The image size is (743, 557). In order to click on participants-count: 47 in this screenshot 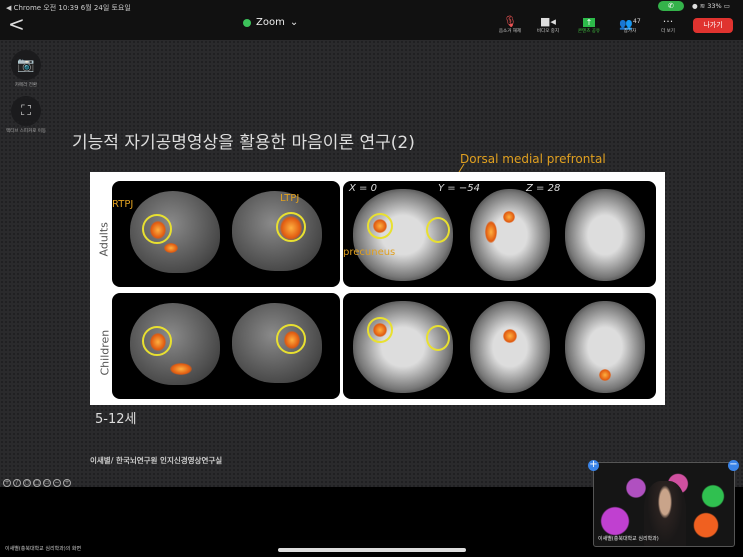, I will do `click(637, 21)`.